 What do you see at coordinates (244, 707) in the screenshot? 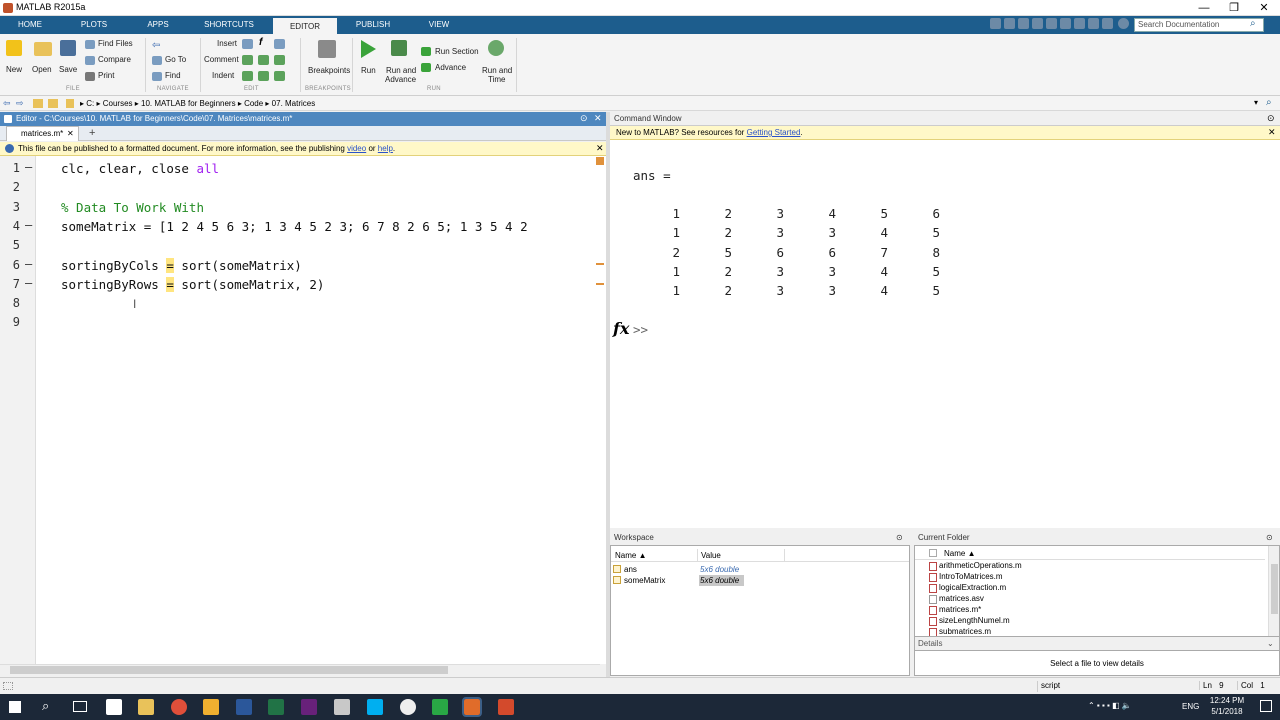
I see `word-icon` at bounding box center [244, 707].